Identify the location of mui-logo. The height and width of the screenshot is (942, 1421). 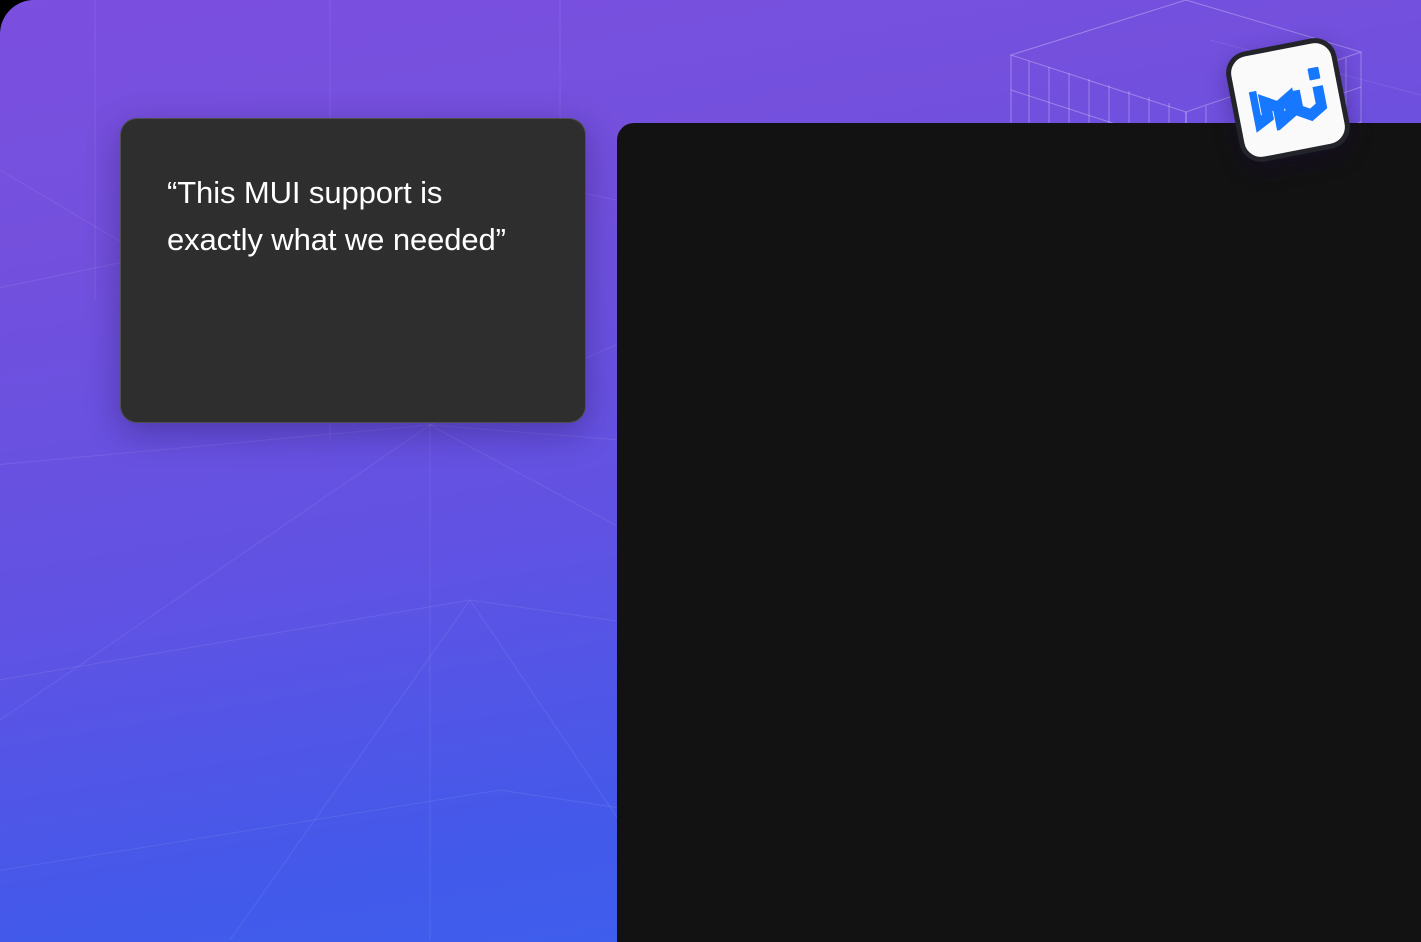
(1288, 100).